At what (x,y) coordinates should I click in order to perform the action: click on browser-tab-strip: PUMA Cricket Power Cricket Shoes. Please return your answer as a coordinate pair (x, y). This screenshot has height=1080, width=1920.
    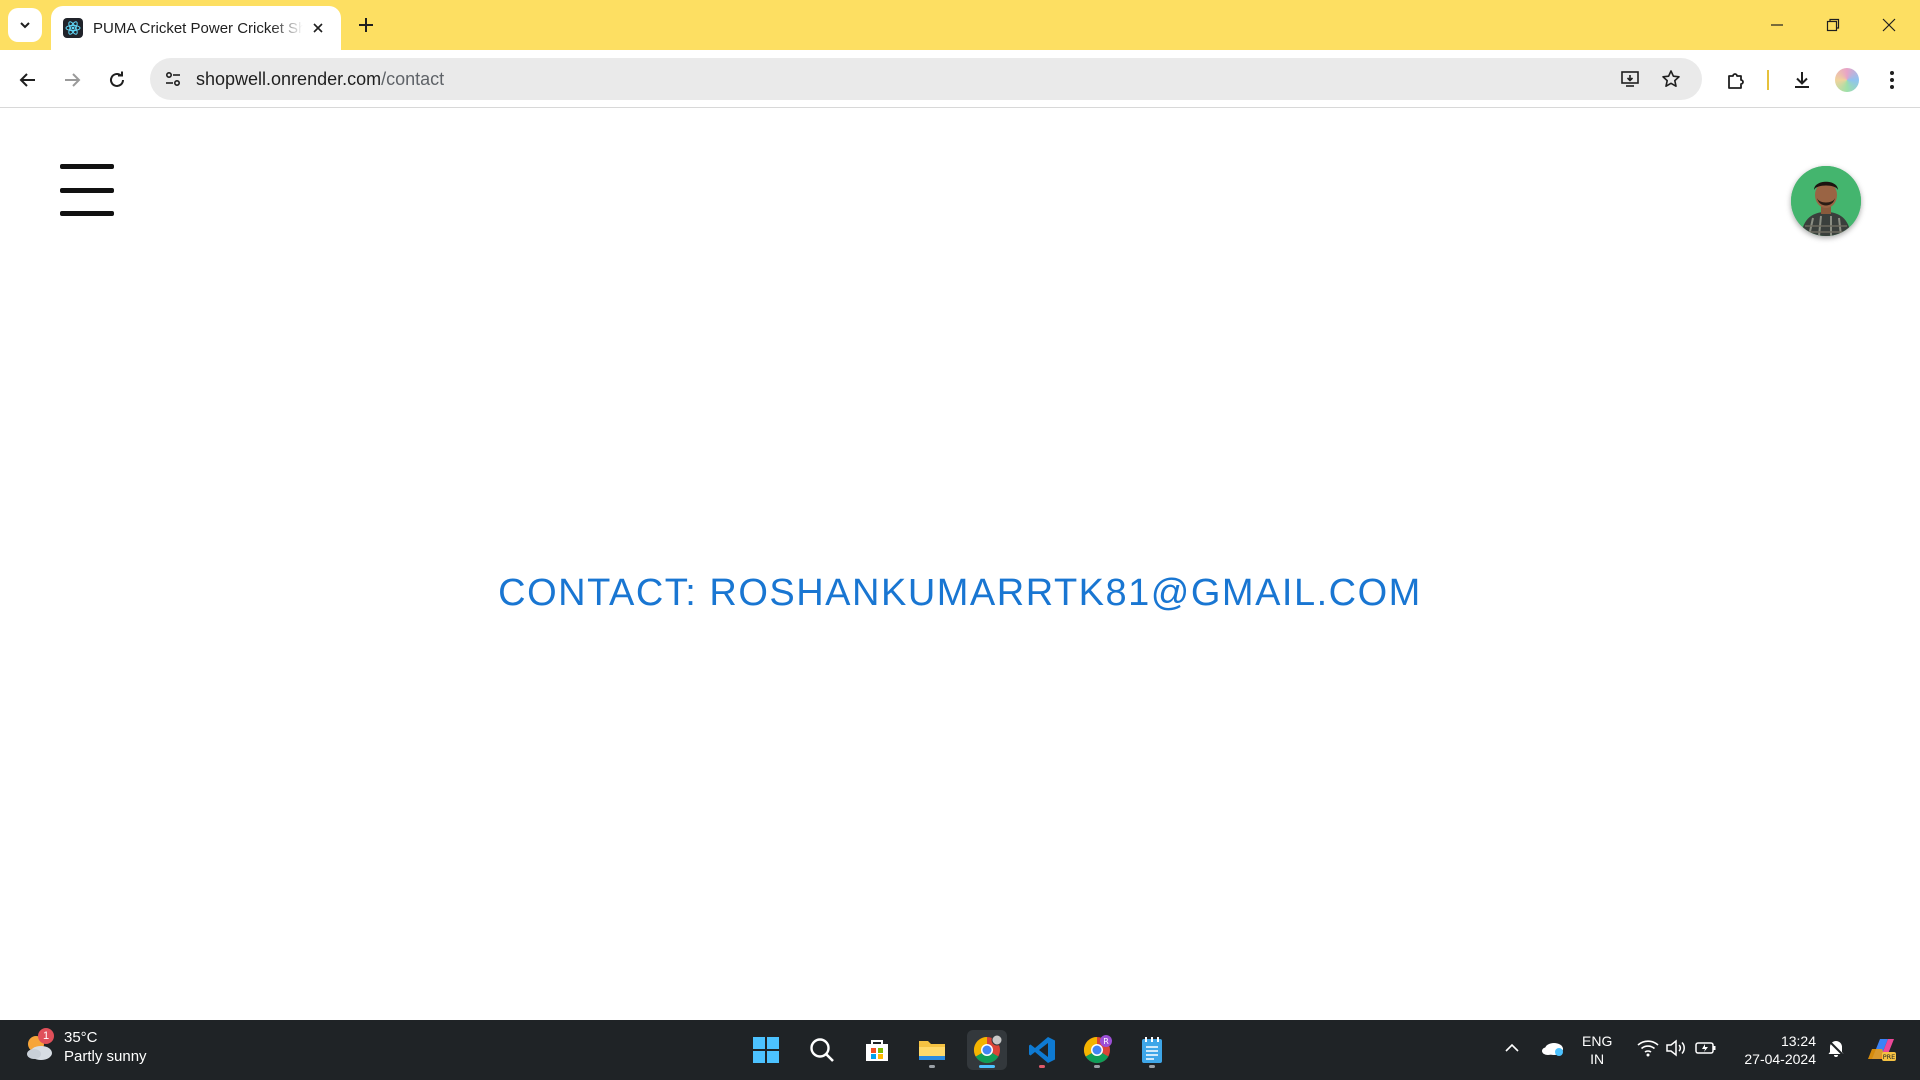
    Looking at the image, I should click on (960, 25).